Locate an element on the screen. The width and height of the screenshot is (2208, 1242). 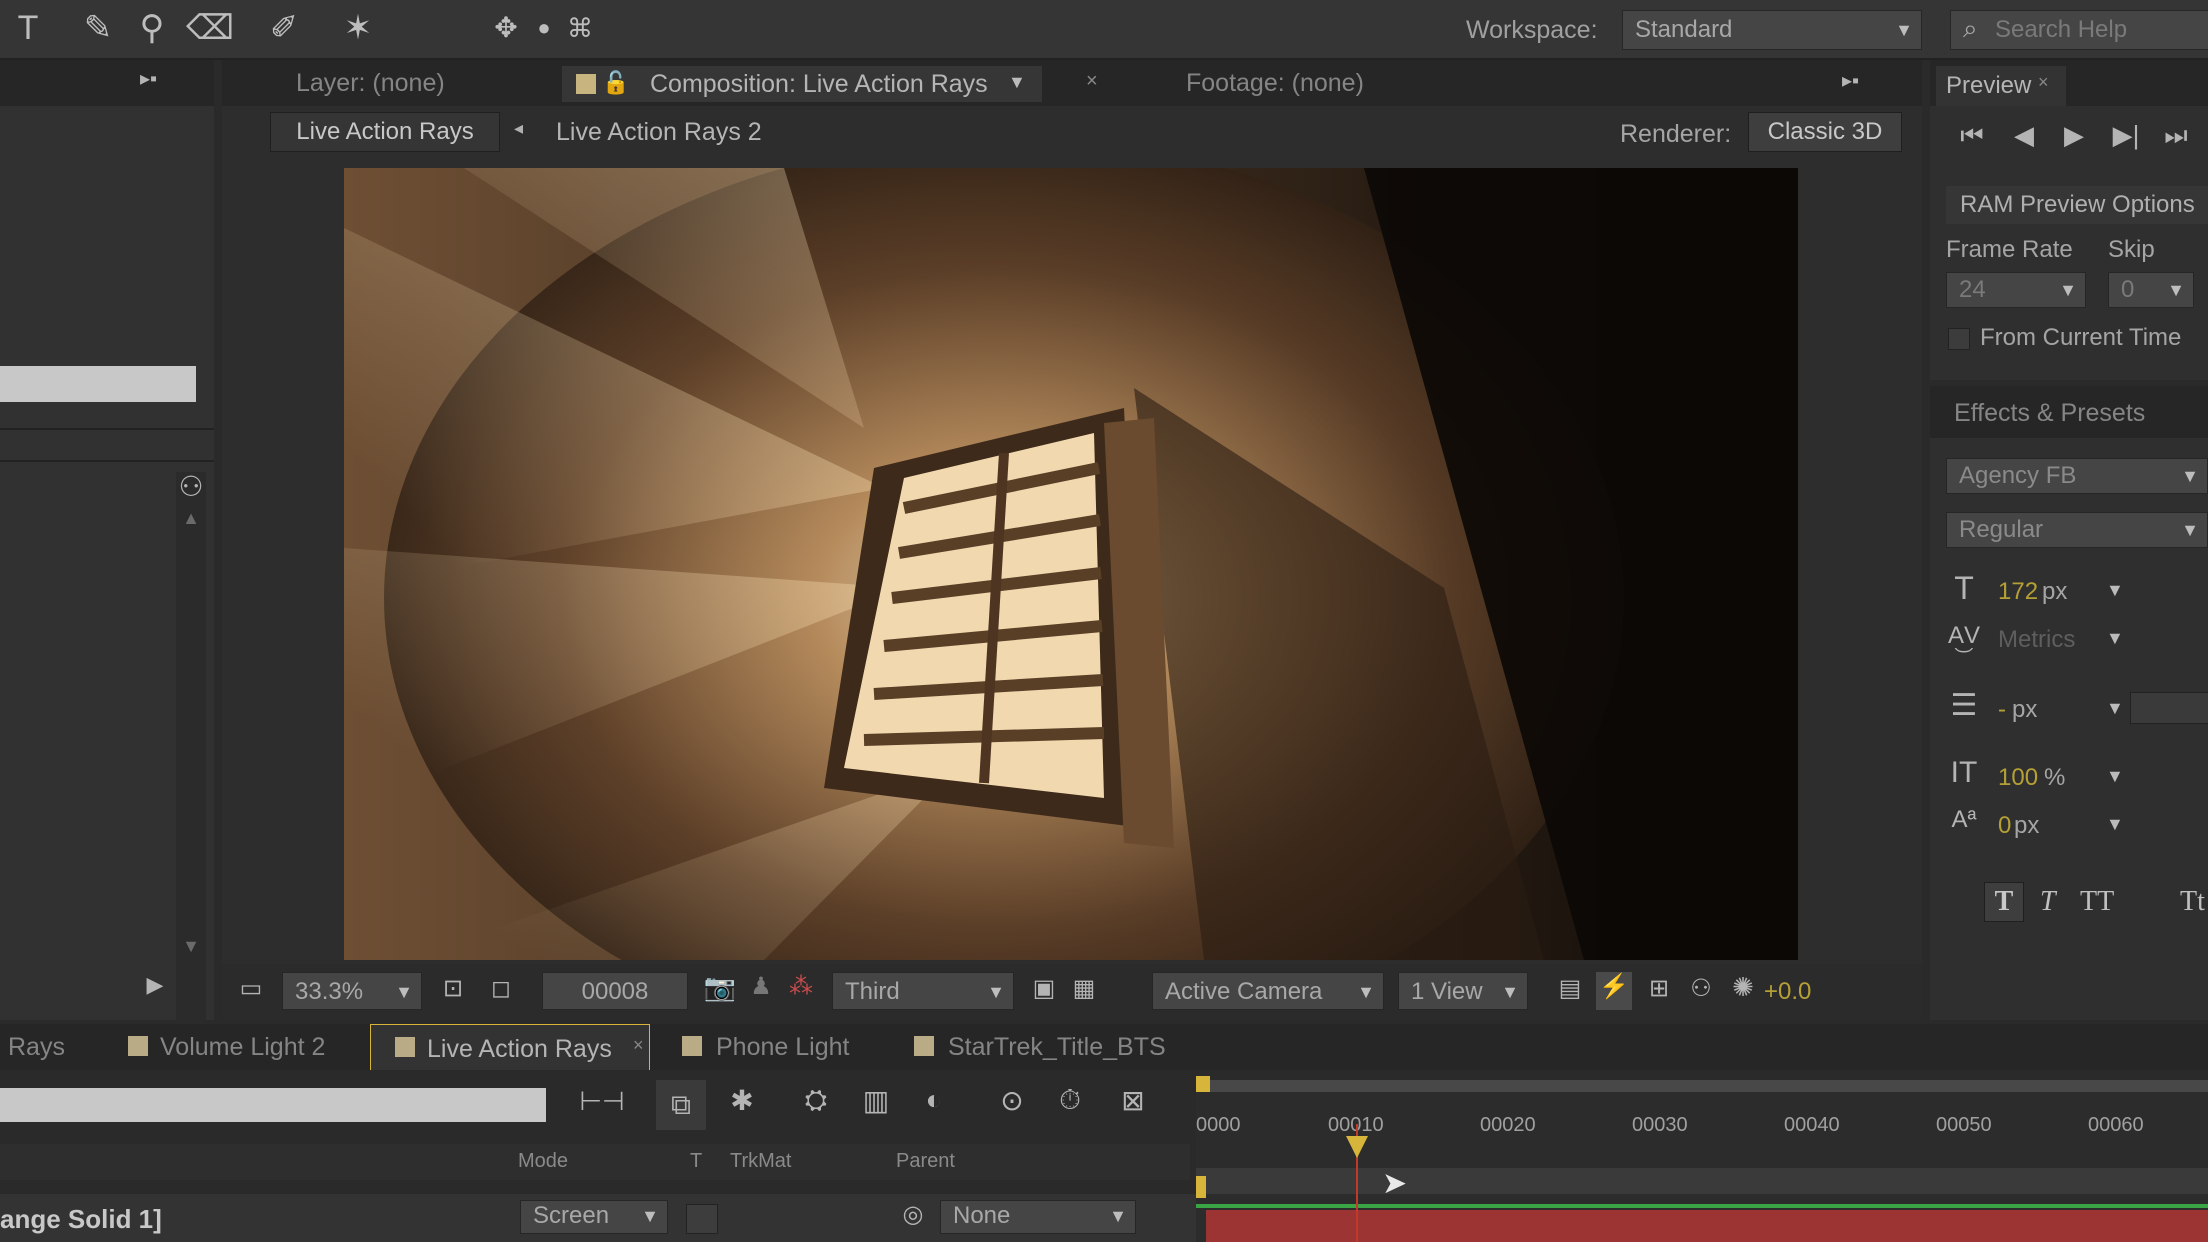
show-snapshot-icon: ♟ is located at coordinates (761, 986).